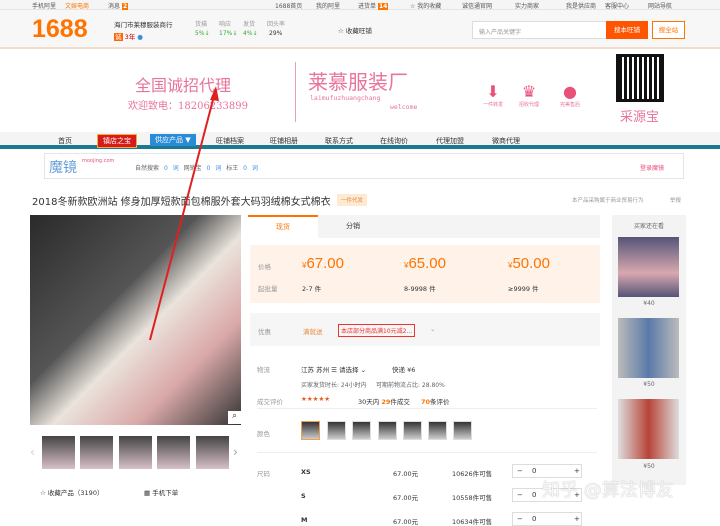  Describe the element at coordinates (268, 289) in the screenshot. I see `qty-label: 起批量` at that location.